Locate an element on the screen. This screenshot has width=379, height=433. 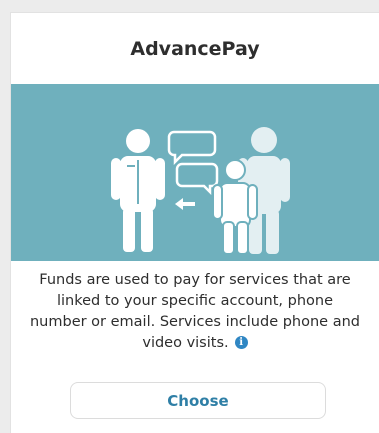
choose-button: Choose is located at coordinates (198, 400).